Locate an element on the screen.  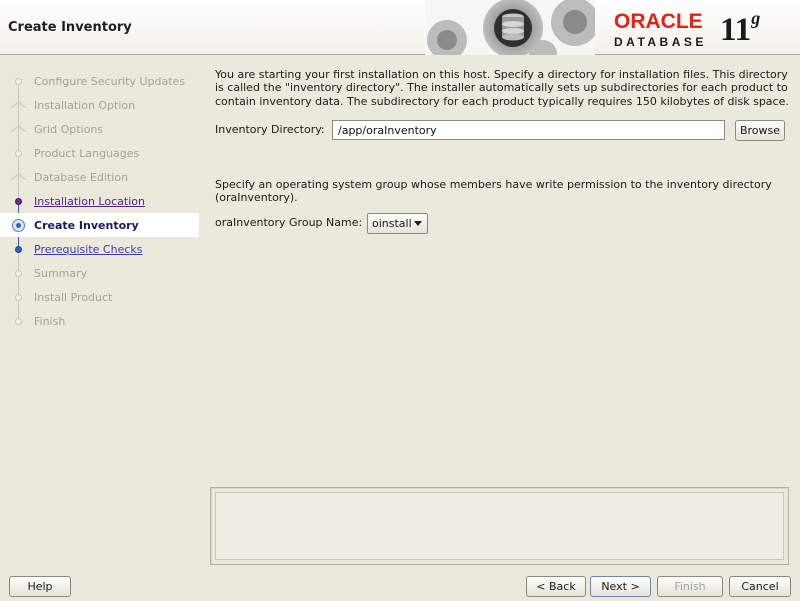
step-summary: Summary is located at coordinates (99, 273).